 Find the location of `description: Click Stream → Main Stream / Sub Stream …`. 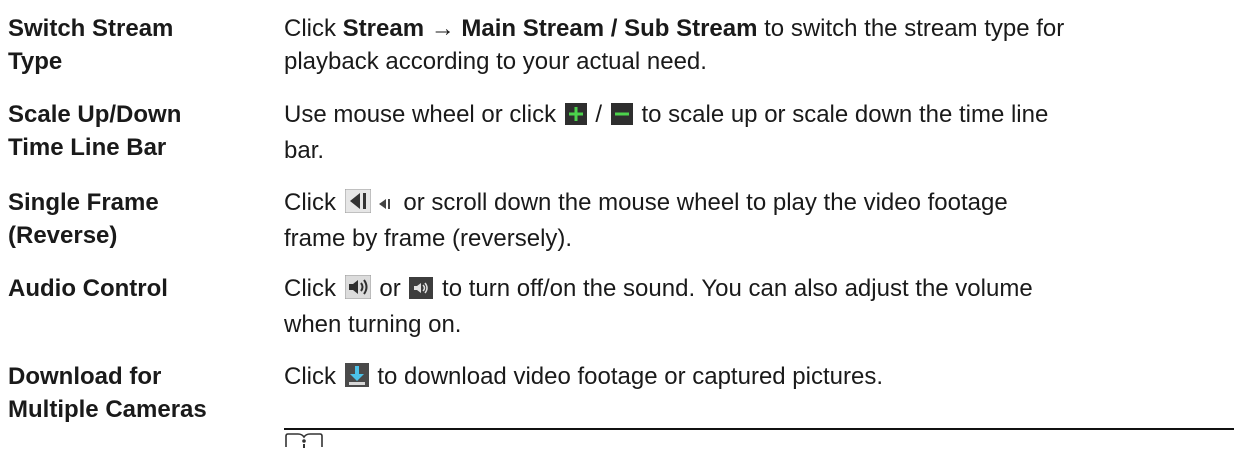

description: Click Stream → Main Stream / Sub Stream … is located at coordinates (756, 45).